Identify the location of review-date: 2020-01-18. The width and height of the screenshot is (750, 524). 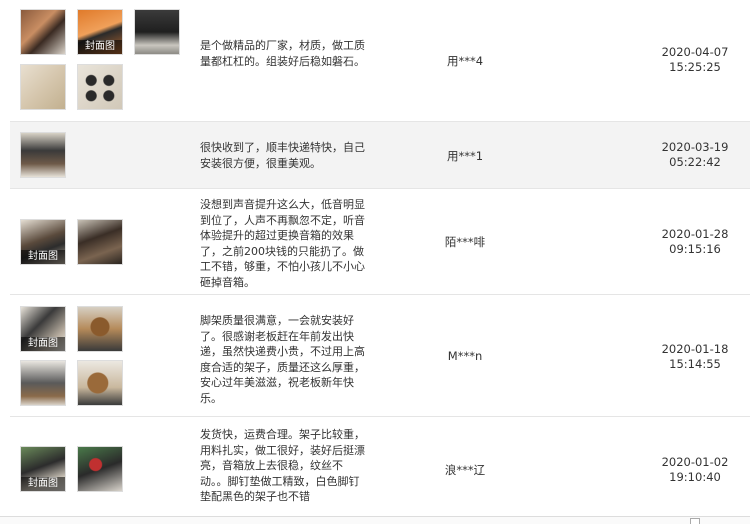
(695, 349).